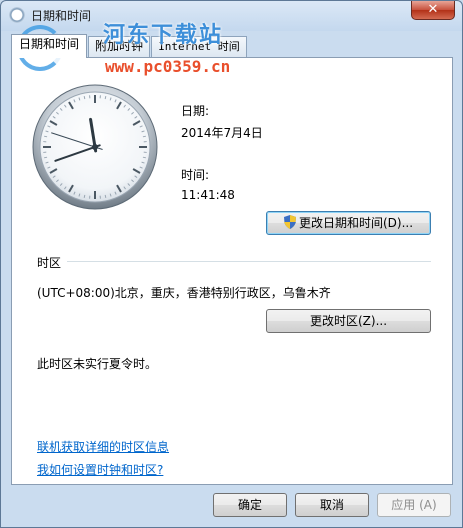 The width and height of the screenshot is (463, 528). I want to click on ok-label: 确定, so click(249, 505).